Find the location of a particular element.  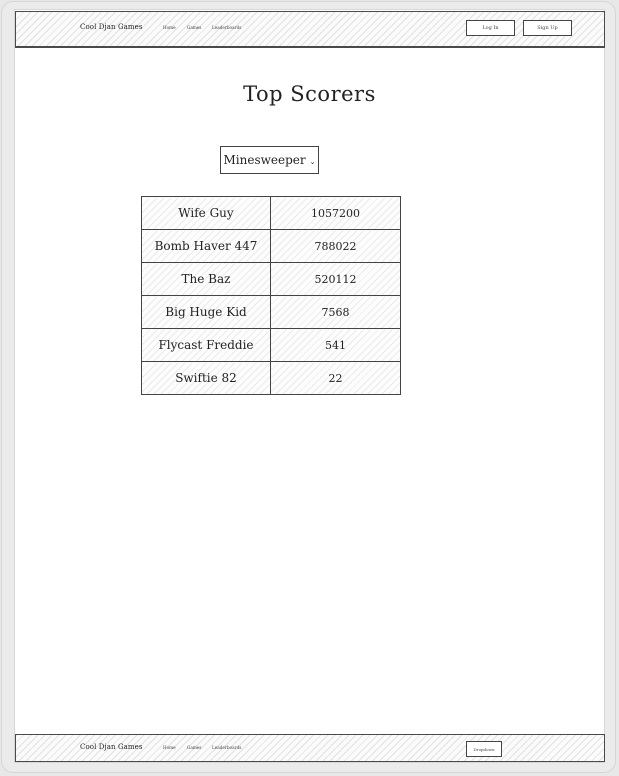

table-row: Swiftie 82 22 is located at coordinates (271, 378).